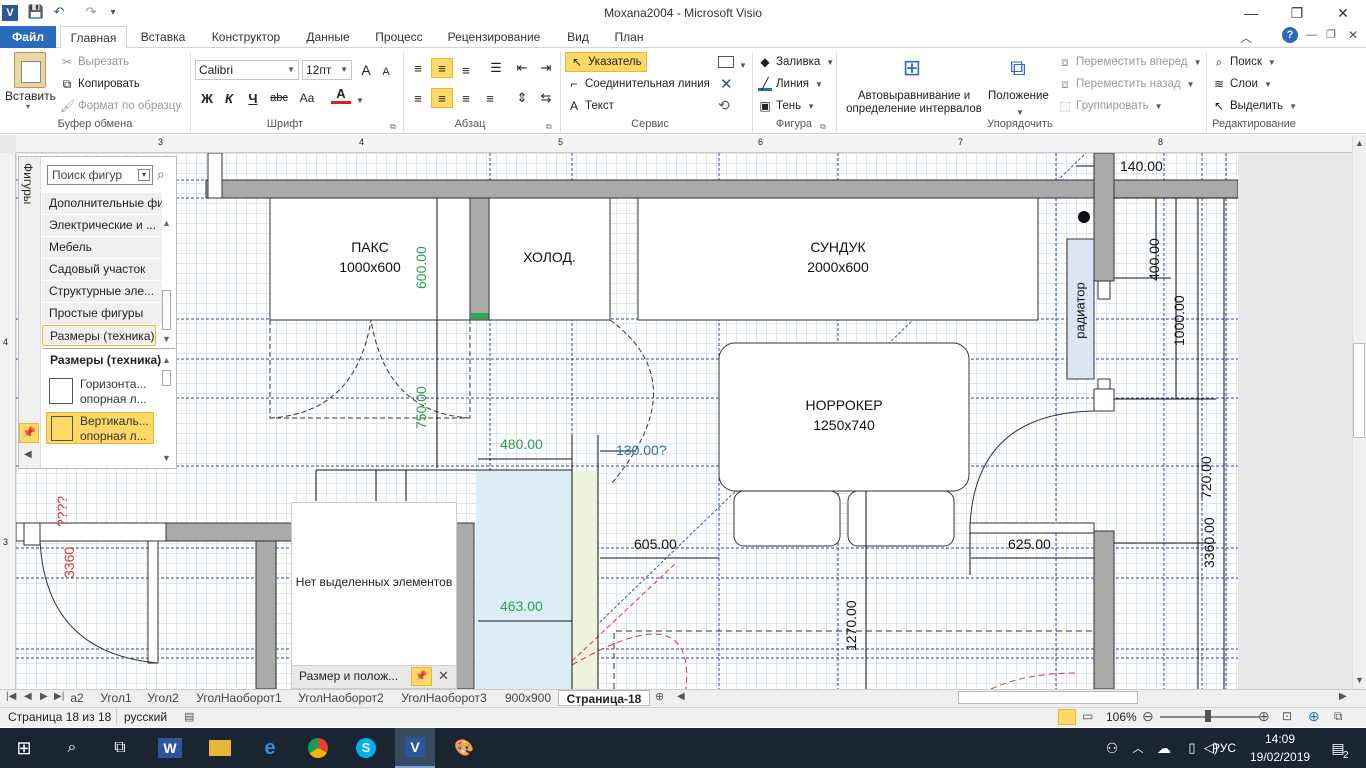 The width and height of the screenshot is (1366, 768). What do you see at coordinates (1121, 717) in the screenshot?
I see `zoom-level: 106%` at bounding box center [1121, 717].